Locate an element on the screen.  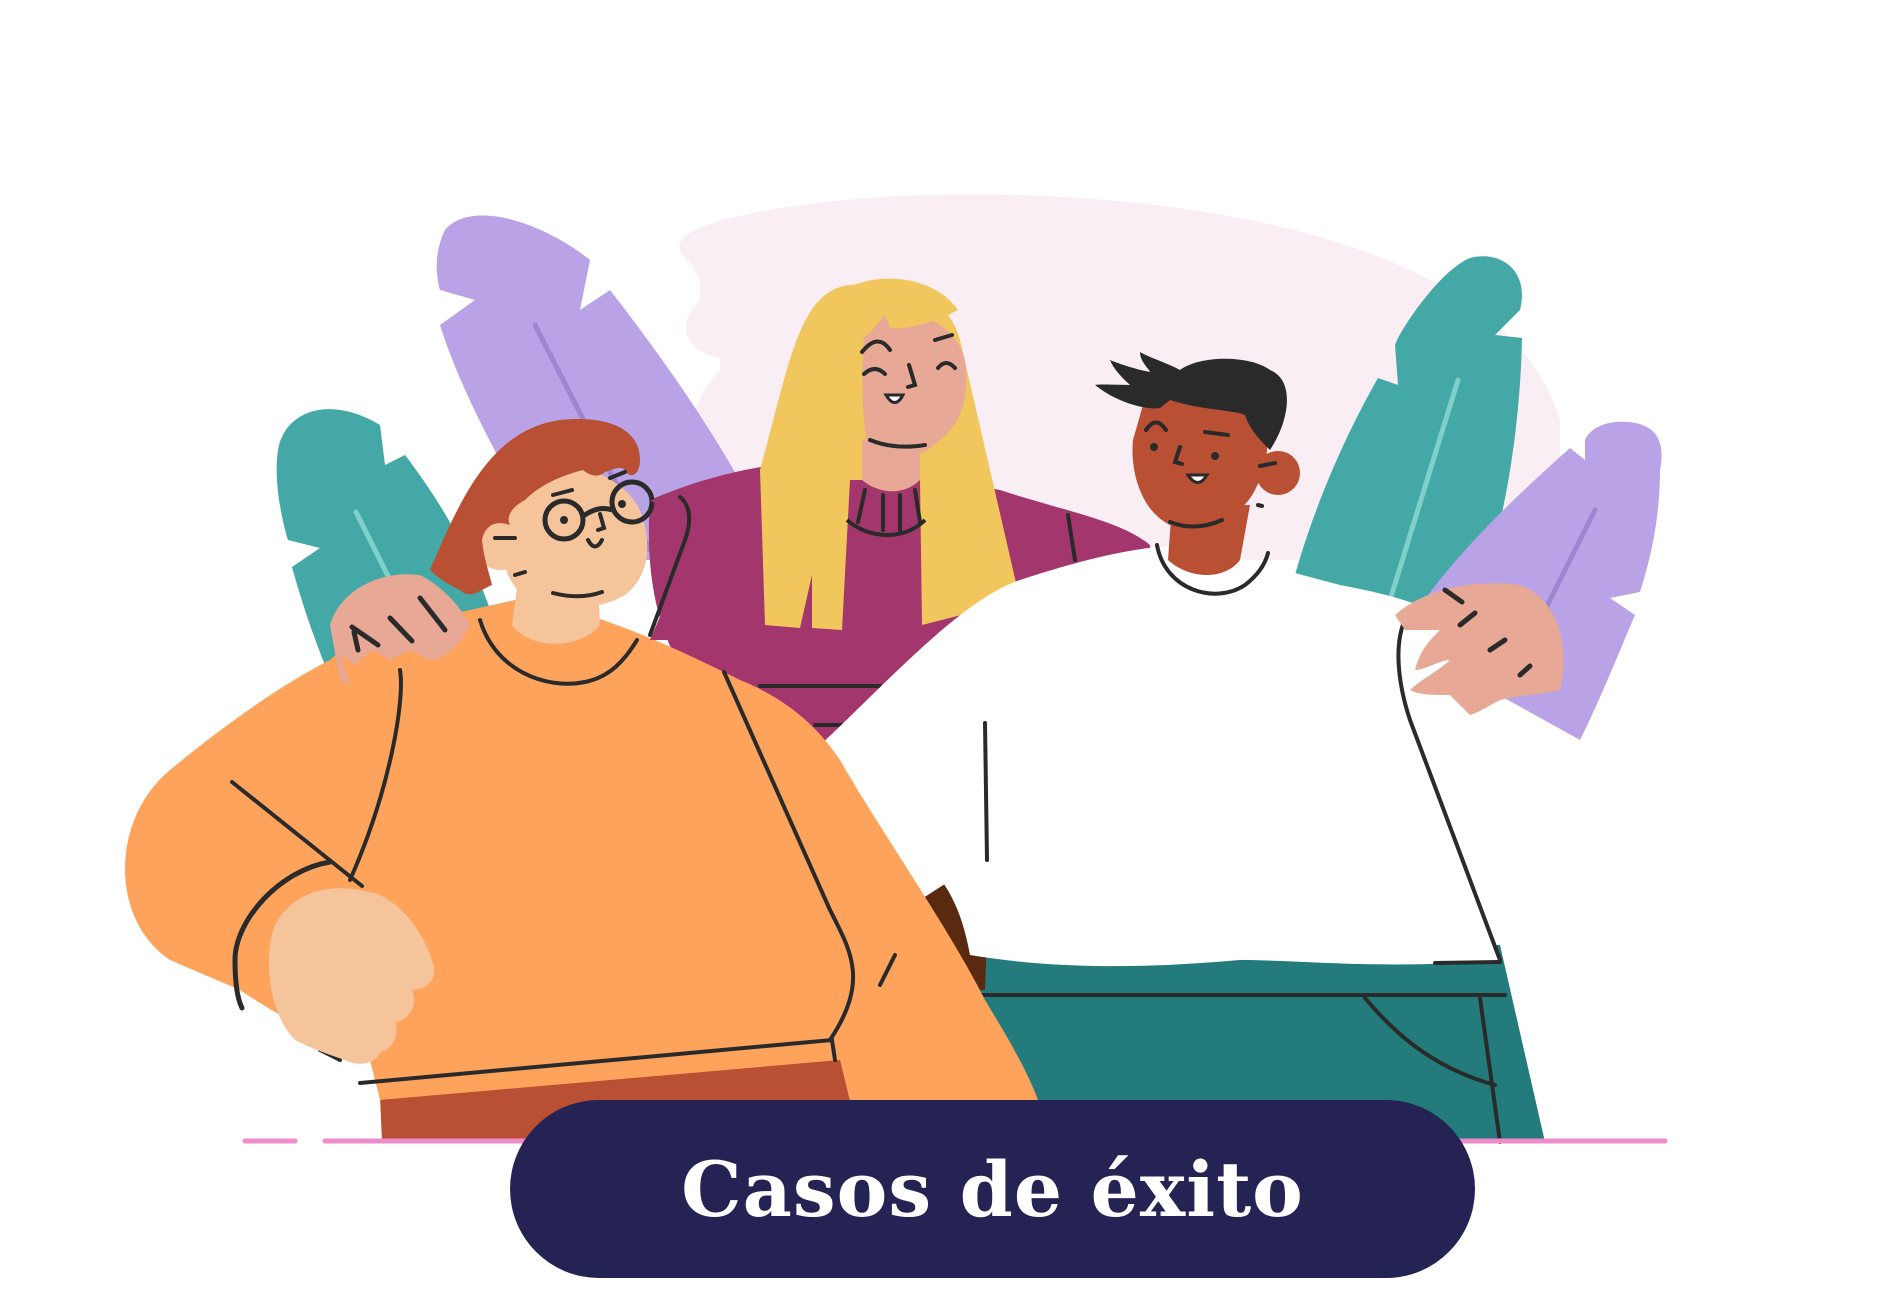
success-stories-banner: Casos de éxito is located at coordinates (992, 1189).